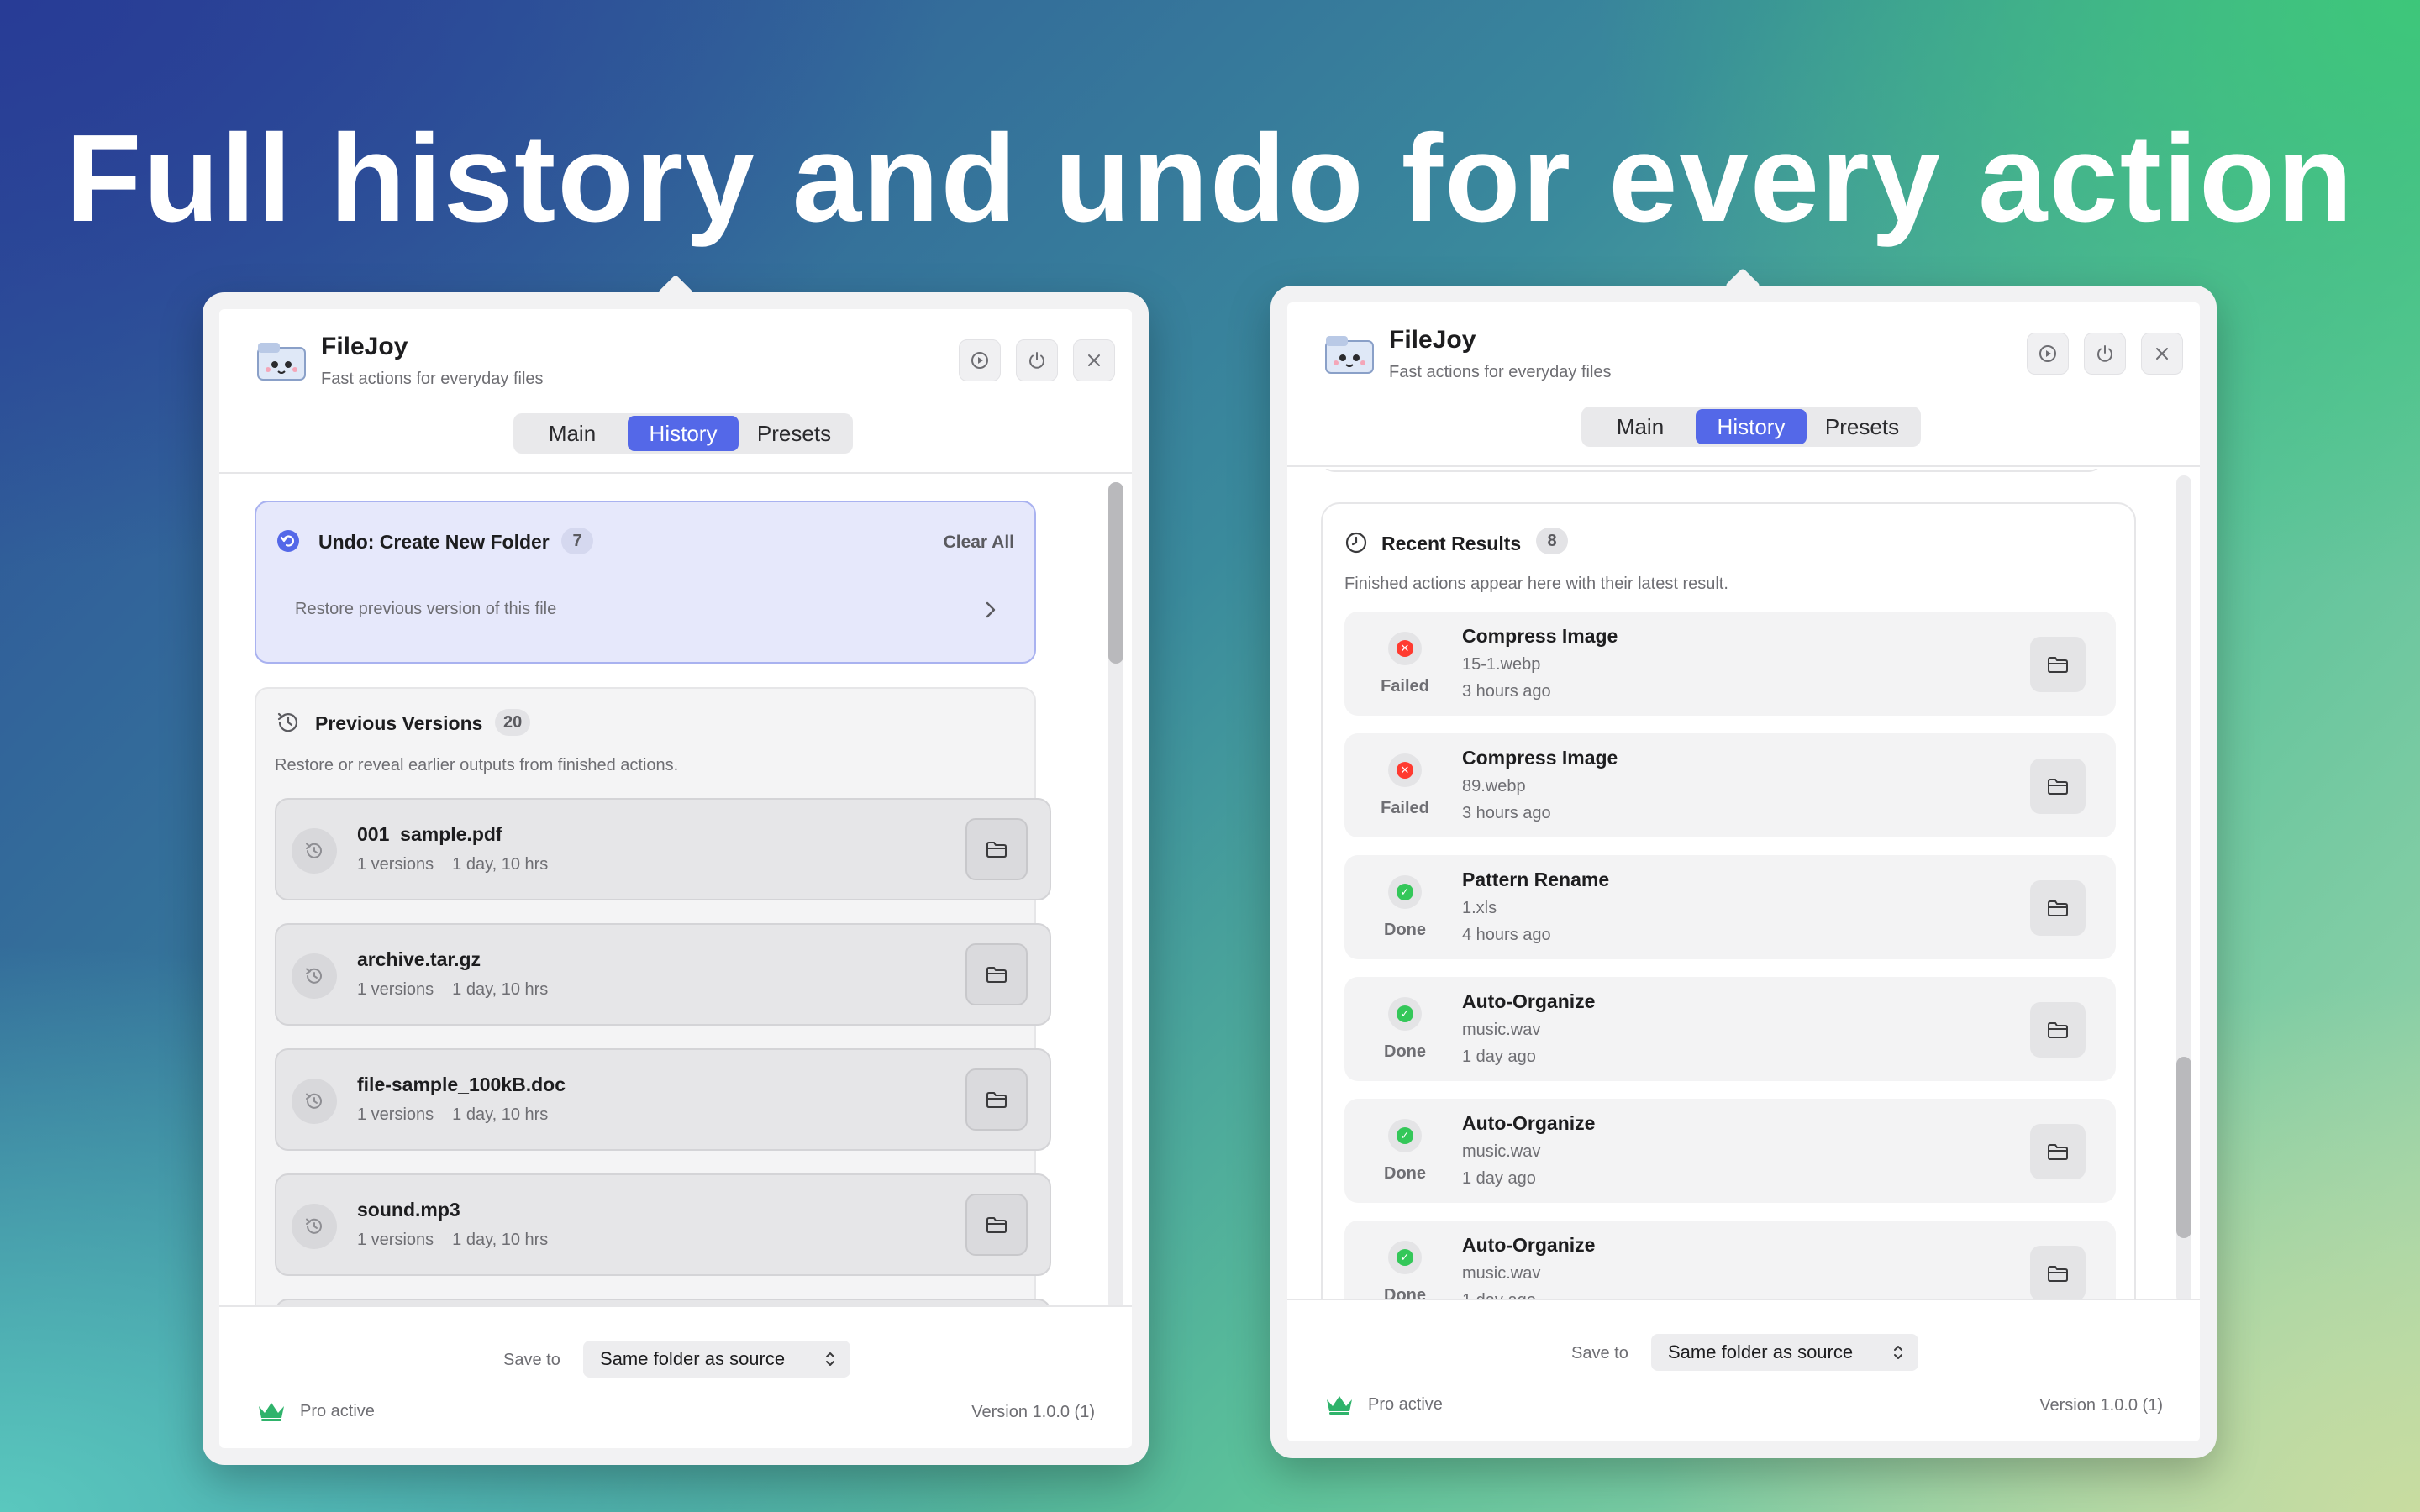 The width and height of the screenshot is (2420, 1512). What do you see at coordinates (979, 543) in the screenshot?
I see `clear-all-button: Clear All` at bounding box center [979, 543].